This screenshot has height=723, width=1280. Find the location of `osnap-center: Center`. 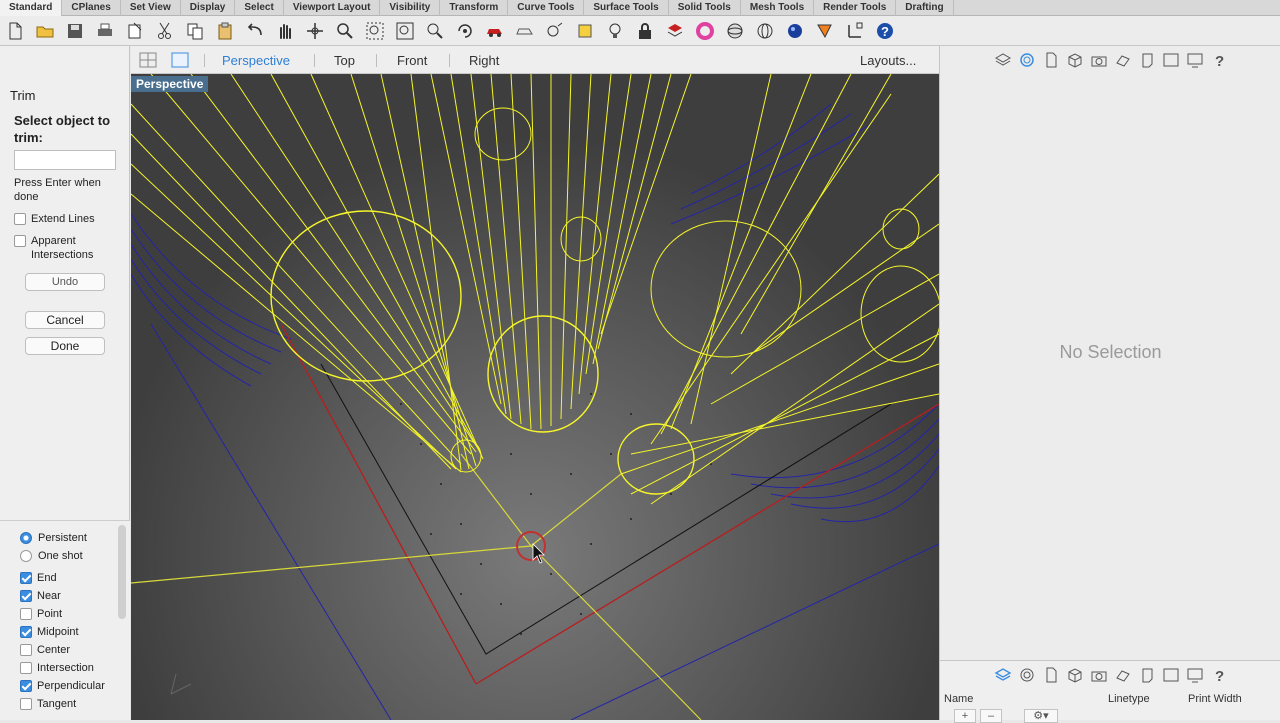

osnap-center: Center is located at coordinates (45, 649).